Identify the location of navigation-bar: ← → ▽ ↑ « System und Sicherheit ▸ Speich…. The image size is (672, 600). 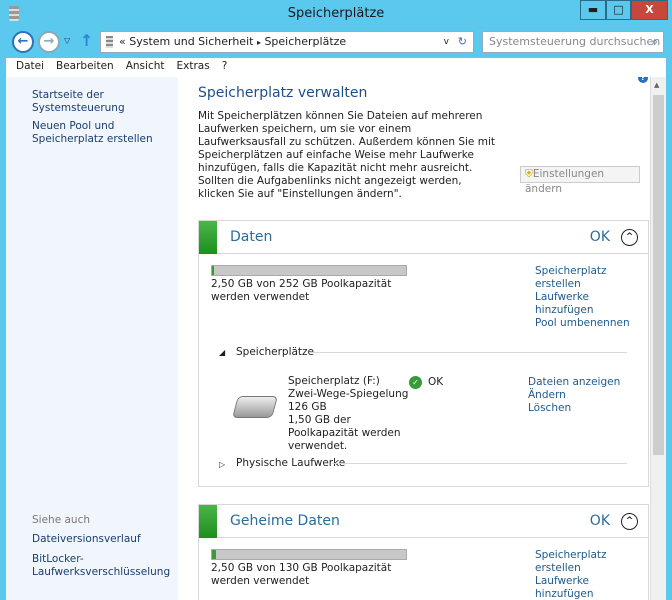
(336, 43).